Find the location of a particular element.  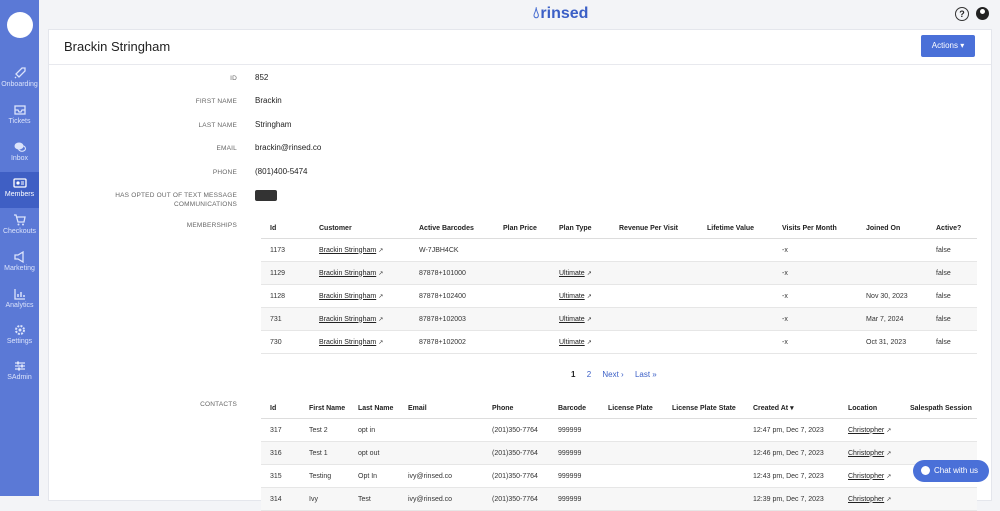

sidebar-item-sadmin: SAdmin is located at coordinates (19, 373).